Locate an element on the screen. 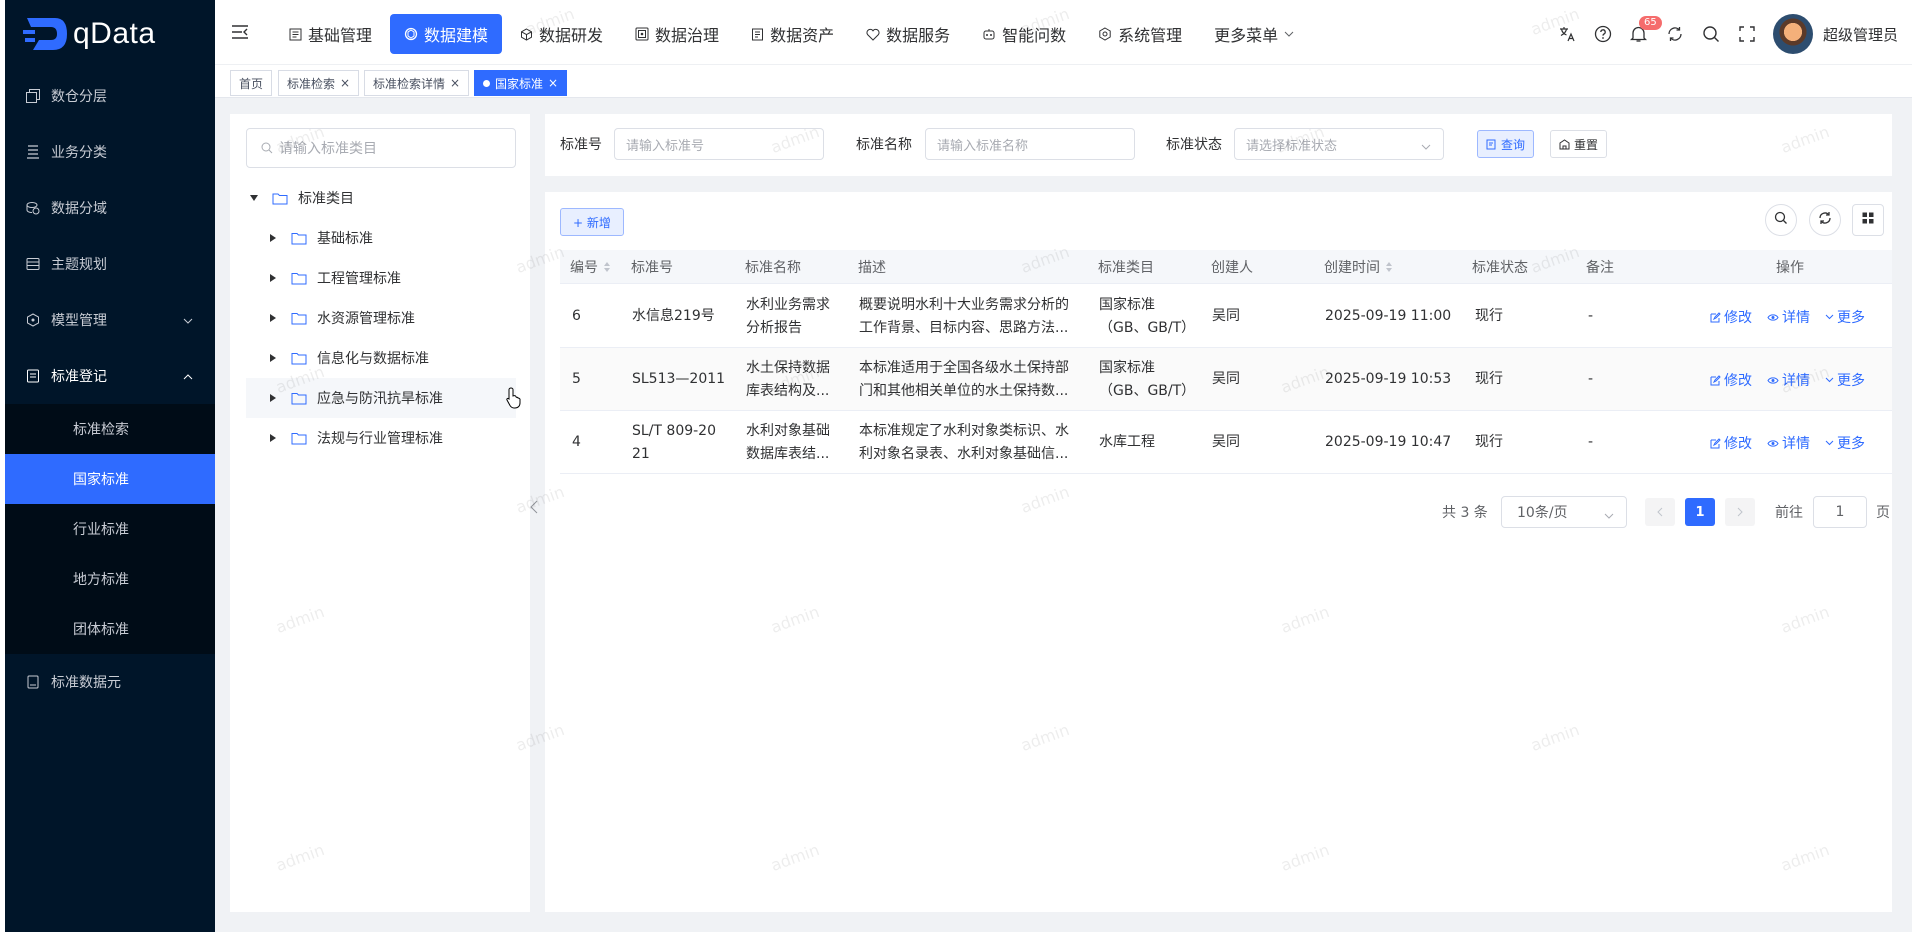 This screenshot has height=932, width=1912. sidebar-subitem-group-standard: 团体标准 is located at coordinates (110, 629).